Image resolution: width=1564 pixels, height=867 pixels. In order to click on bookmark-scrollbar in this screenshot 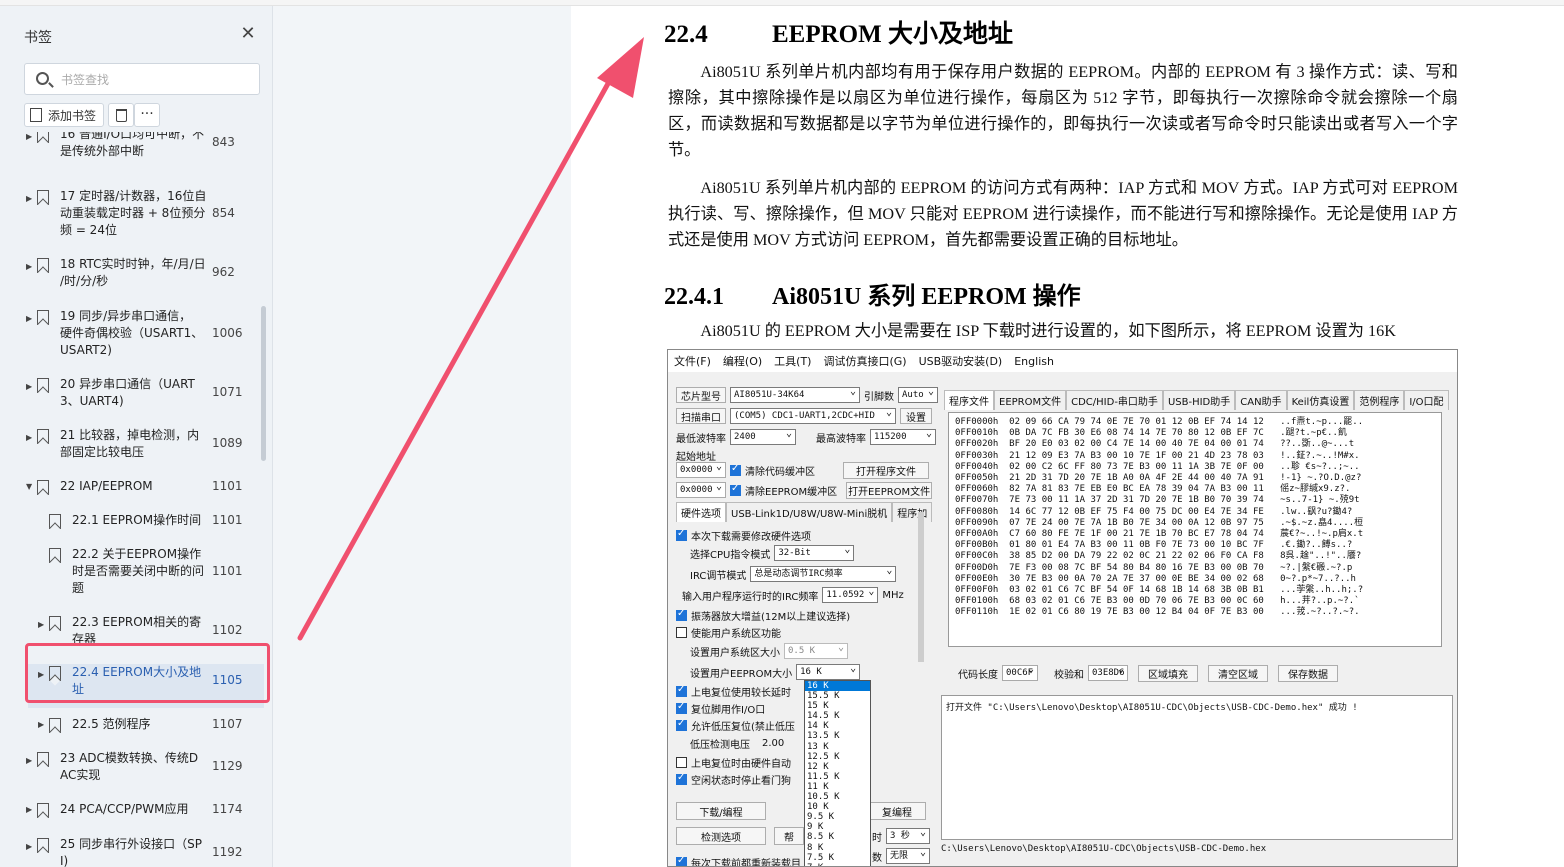, I will do `click(263, 383)`.